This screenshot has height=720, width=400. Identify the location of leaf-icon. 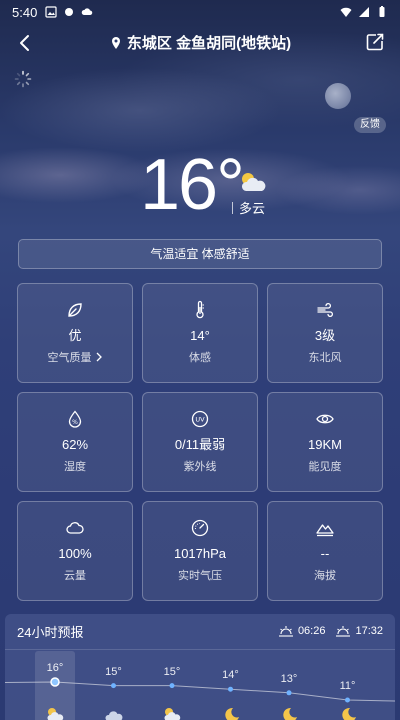
(75, 310).